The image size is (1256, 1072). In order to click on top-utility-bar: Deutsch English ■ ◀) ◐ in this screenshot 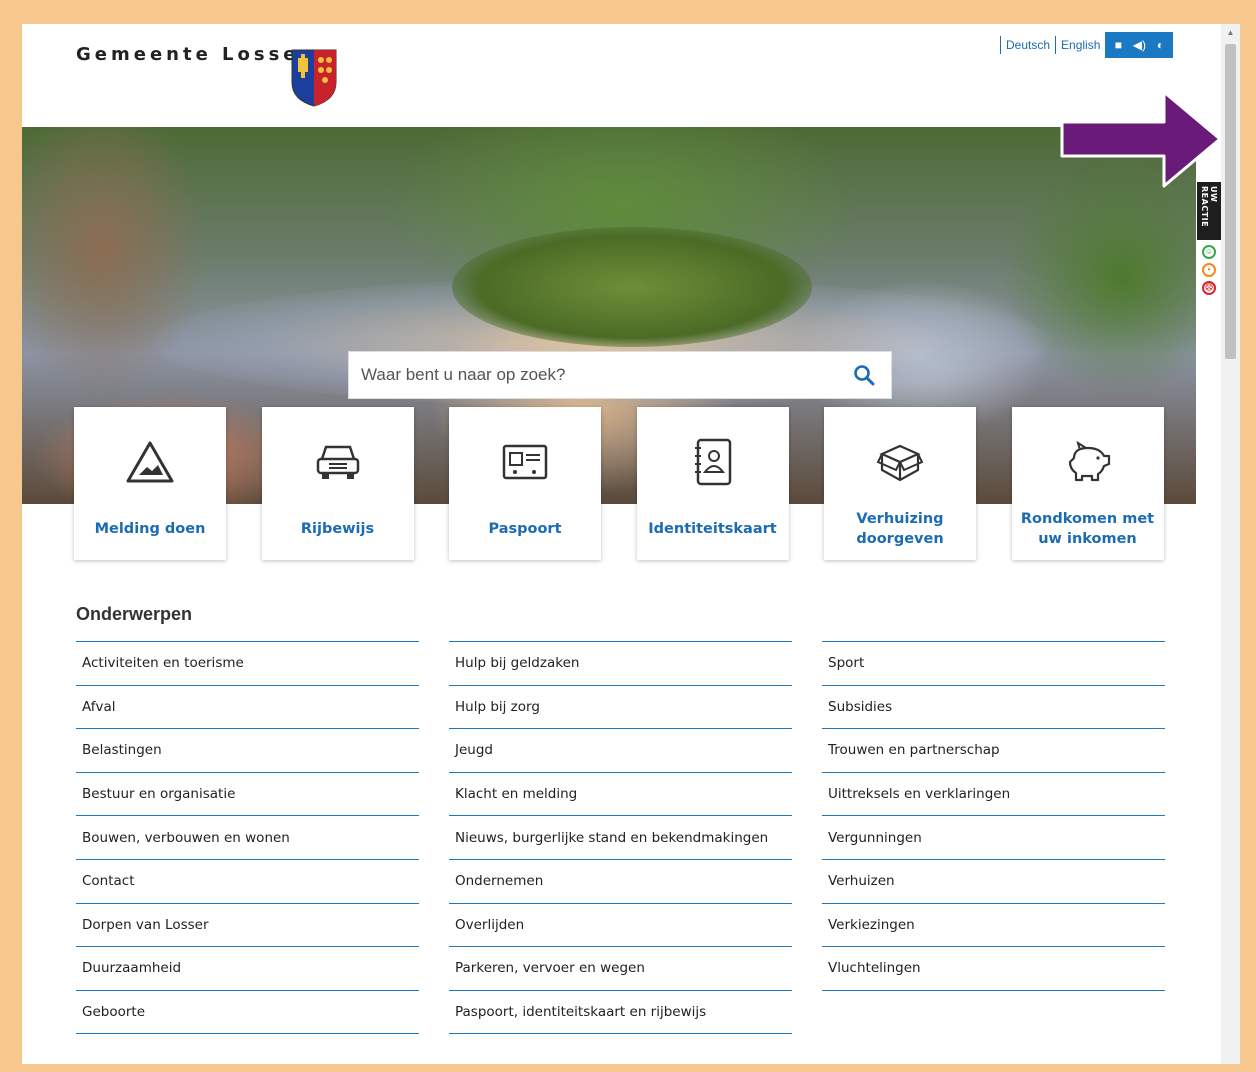, I will do `click(1087, 45)`.